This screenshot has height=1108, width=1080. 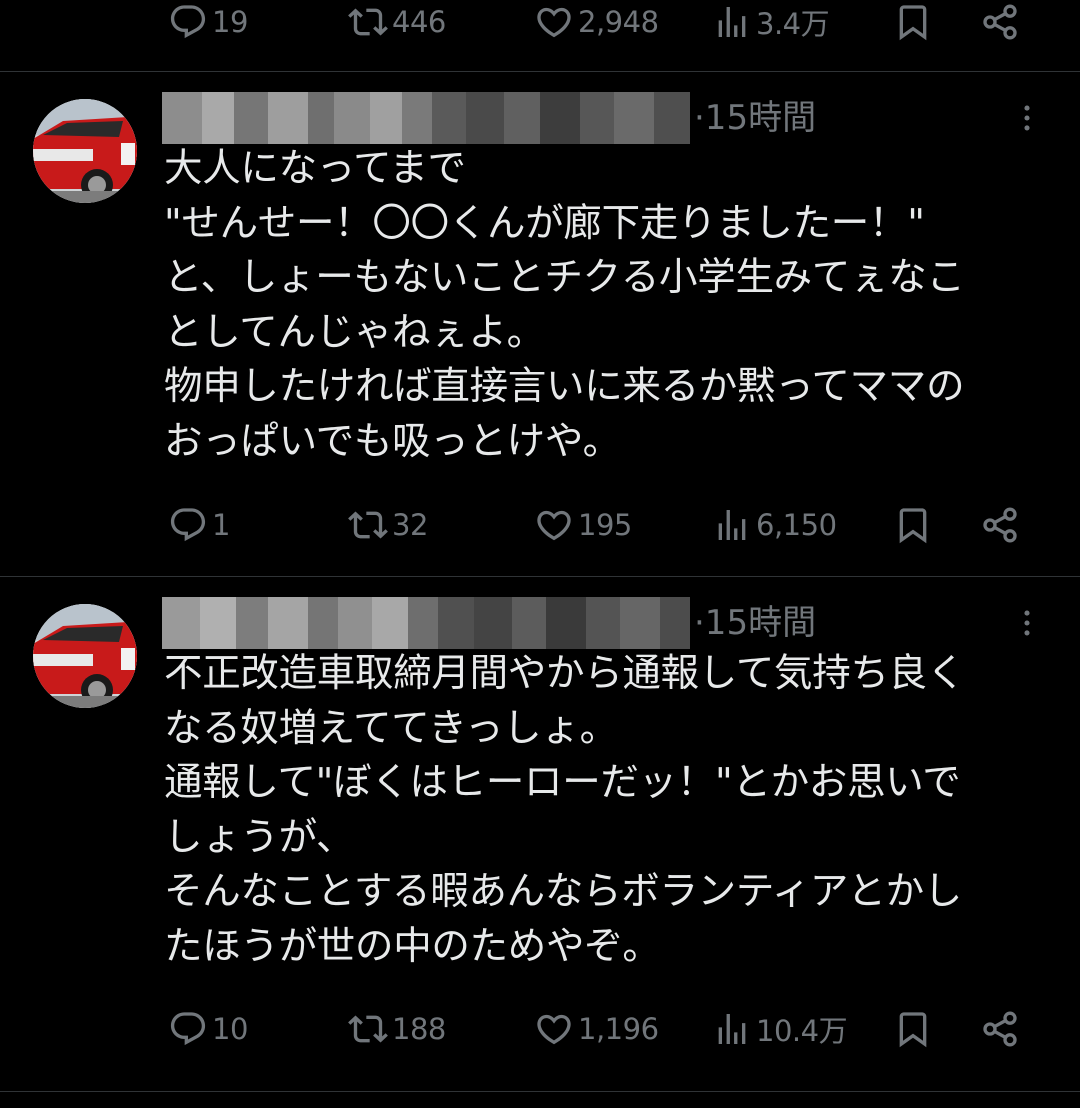 I want to click on tweet-text-line: そんなことする暇あんならボランティアとかし, so click(x=563, y=891).